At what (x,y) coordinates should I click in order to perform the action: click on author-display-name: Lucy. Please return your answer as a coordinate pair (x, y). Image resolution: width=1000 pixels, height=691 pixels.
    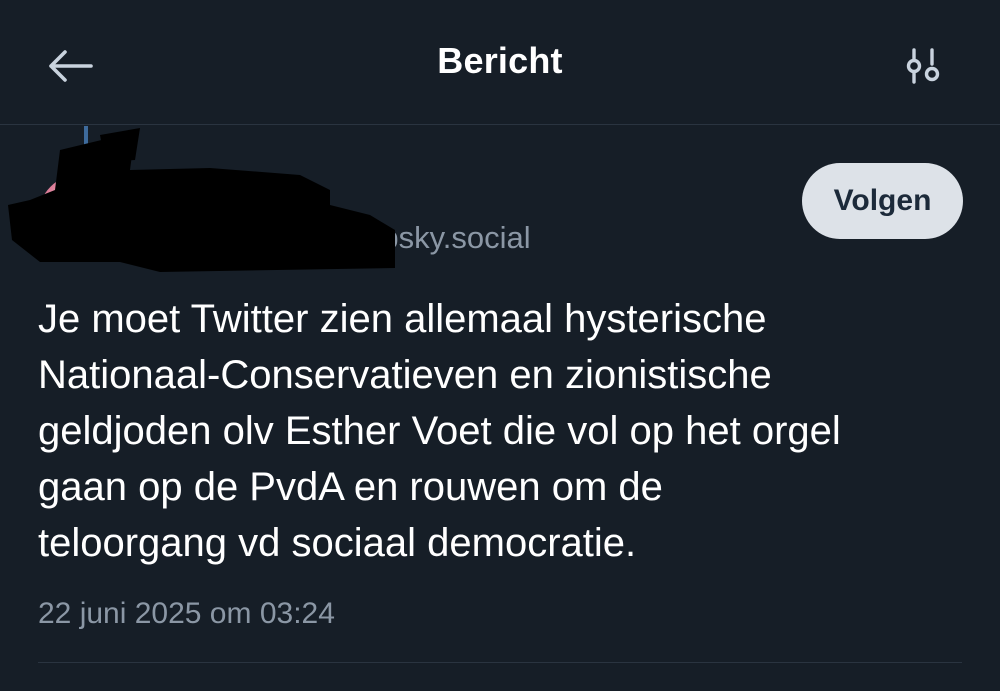
    Looking at the image, I should click on (201, 187).